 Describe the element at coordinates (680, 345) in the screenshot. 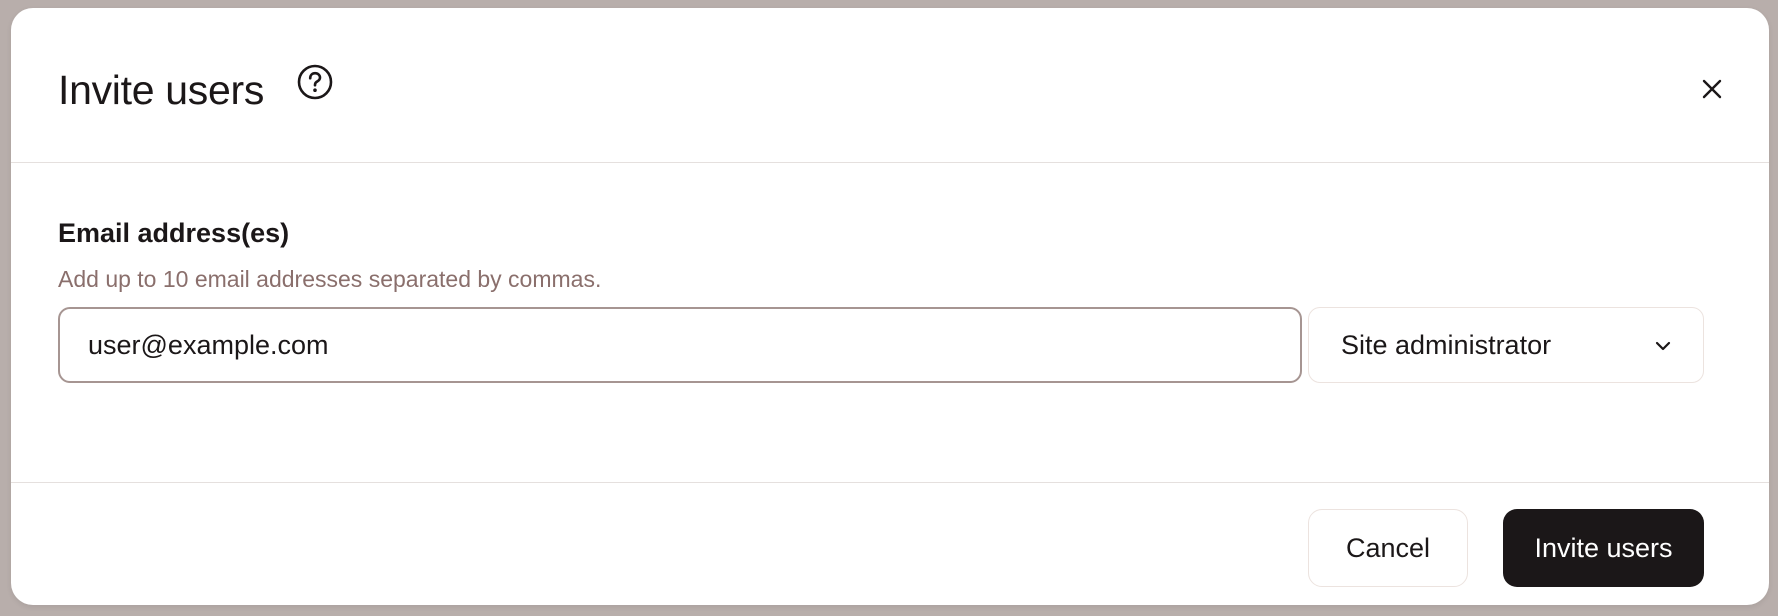

I see `email-field` at that location.